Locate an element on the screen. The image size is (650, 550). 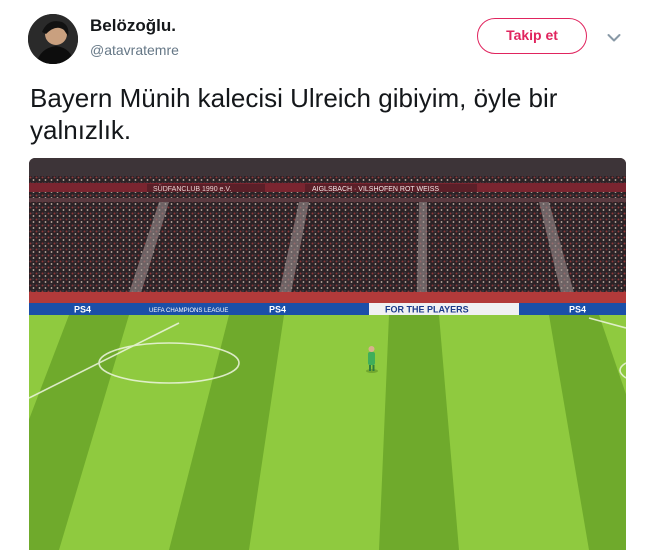
banner-fanclub: SÜDFANCLUB 1990 e.V. is located at coordinates (192, 189).